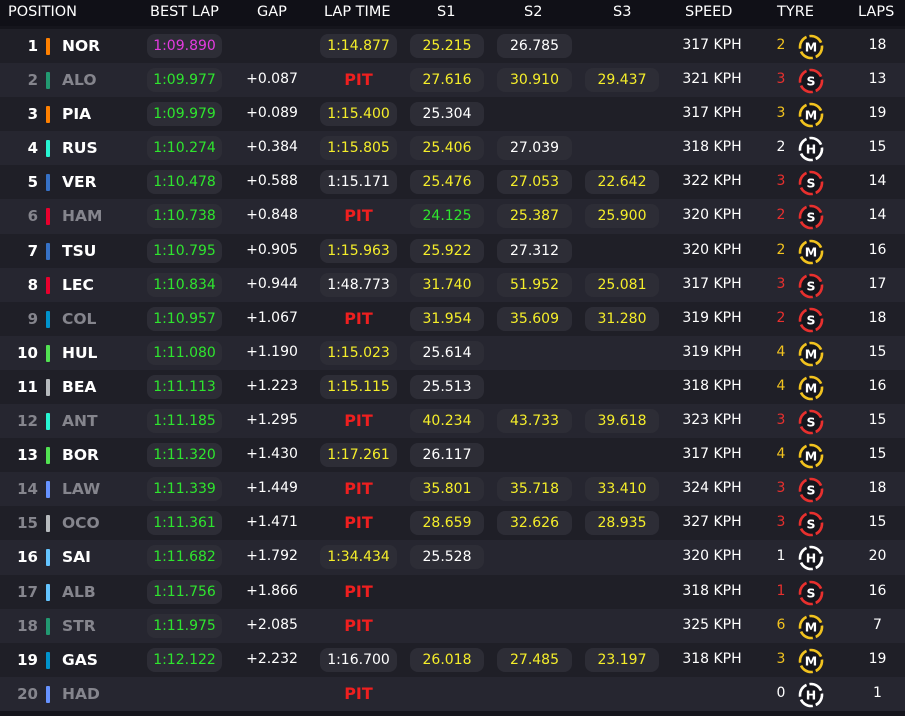  What do you see at coordinates (184, 659) in the screenshot?
I see `best-lap-time: 1:12.122` at bounding box center [184, 659].